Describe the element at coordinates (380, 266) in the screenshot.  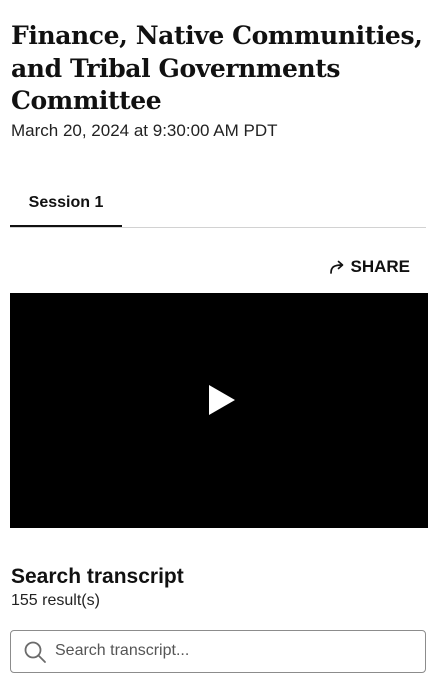
I see `share-label: SHARE` at that location.